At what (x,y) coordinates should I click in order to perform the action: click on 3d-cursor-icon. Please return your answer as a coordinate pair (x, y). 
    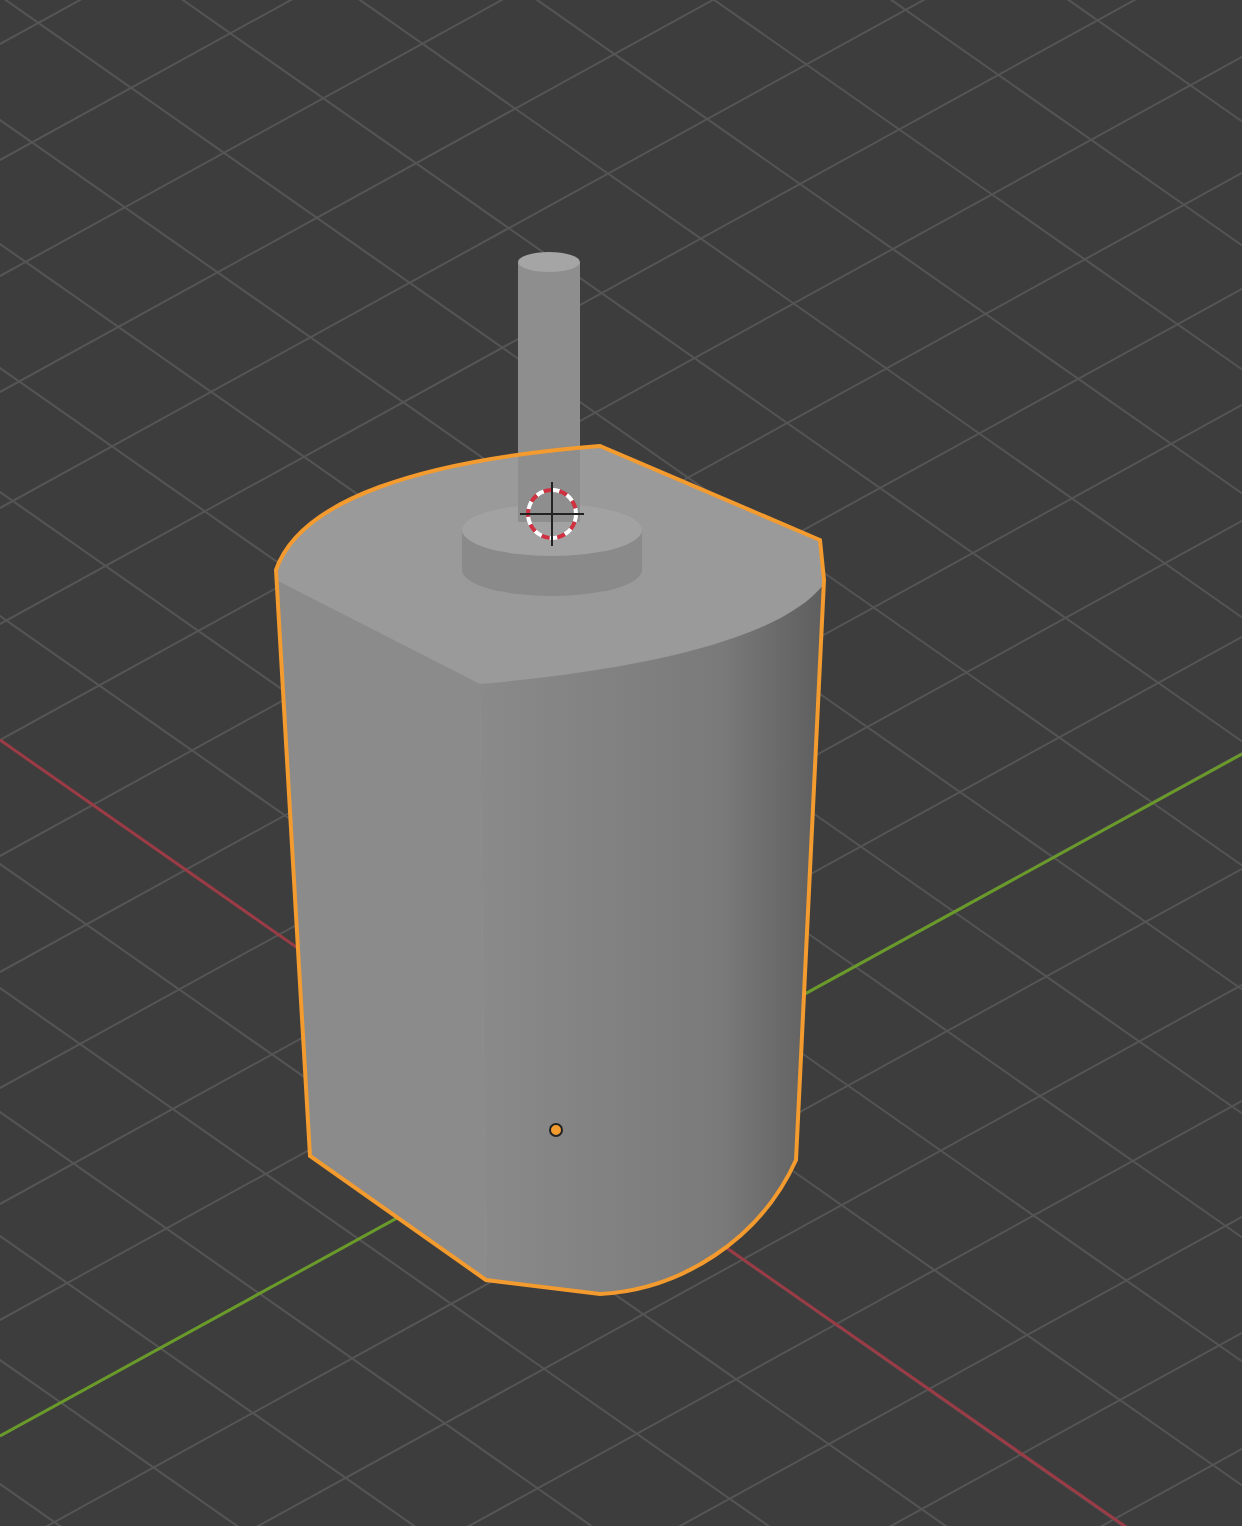
    Looking at the image, I should click on (552, 514).